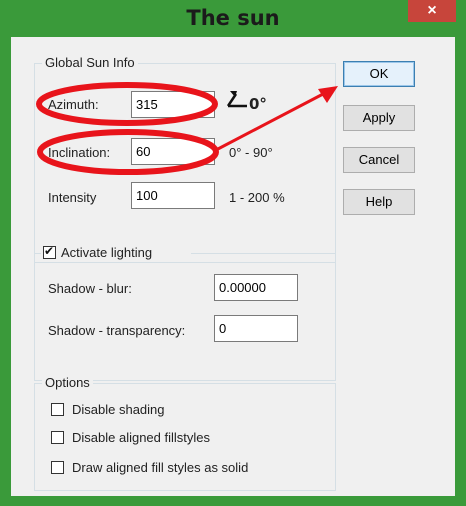  What do you see at coordinates (72, 197) in the screenshot?
I see `intensity-label: Intensity` at bounding box center [72, 197].